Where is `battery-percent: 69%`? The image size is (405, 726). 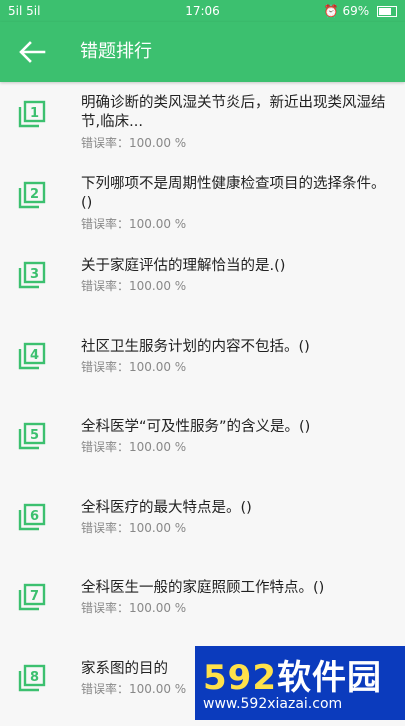 battery-percent: 69% is located at coordinates (356, 11).